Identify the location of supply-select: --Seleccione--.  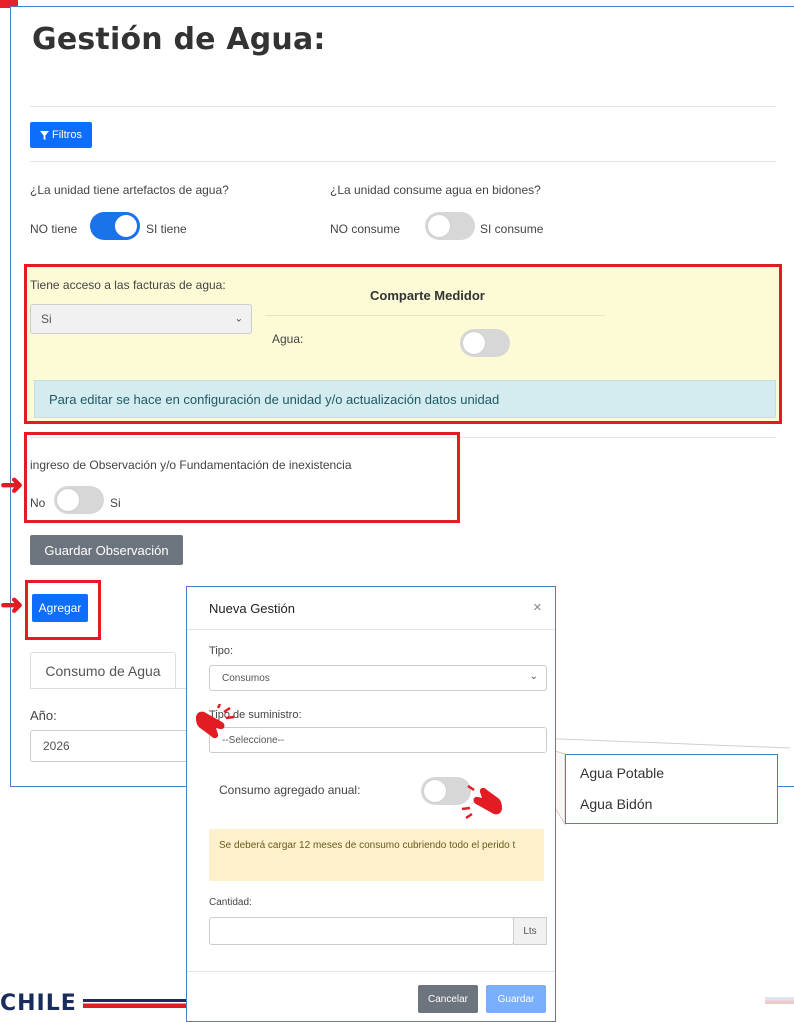
(378, 740).